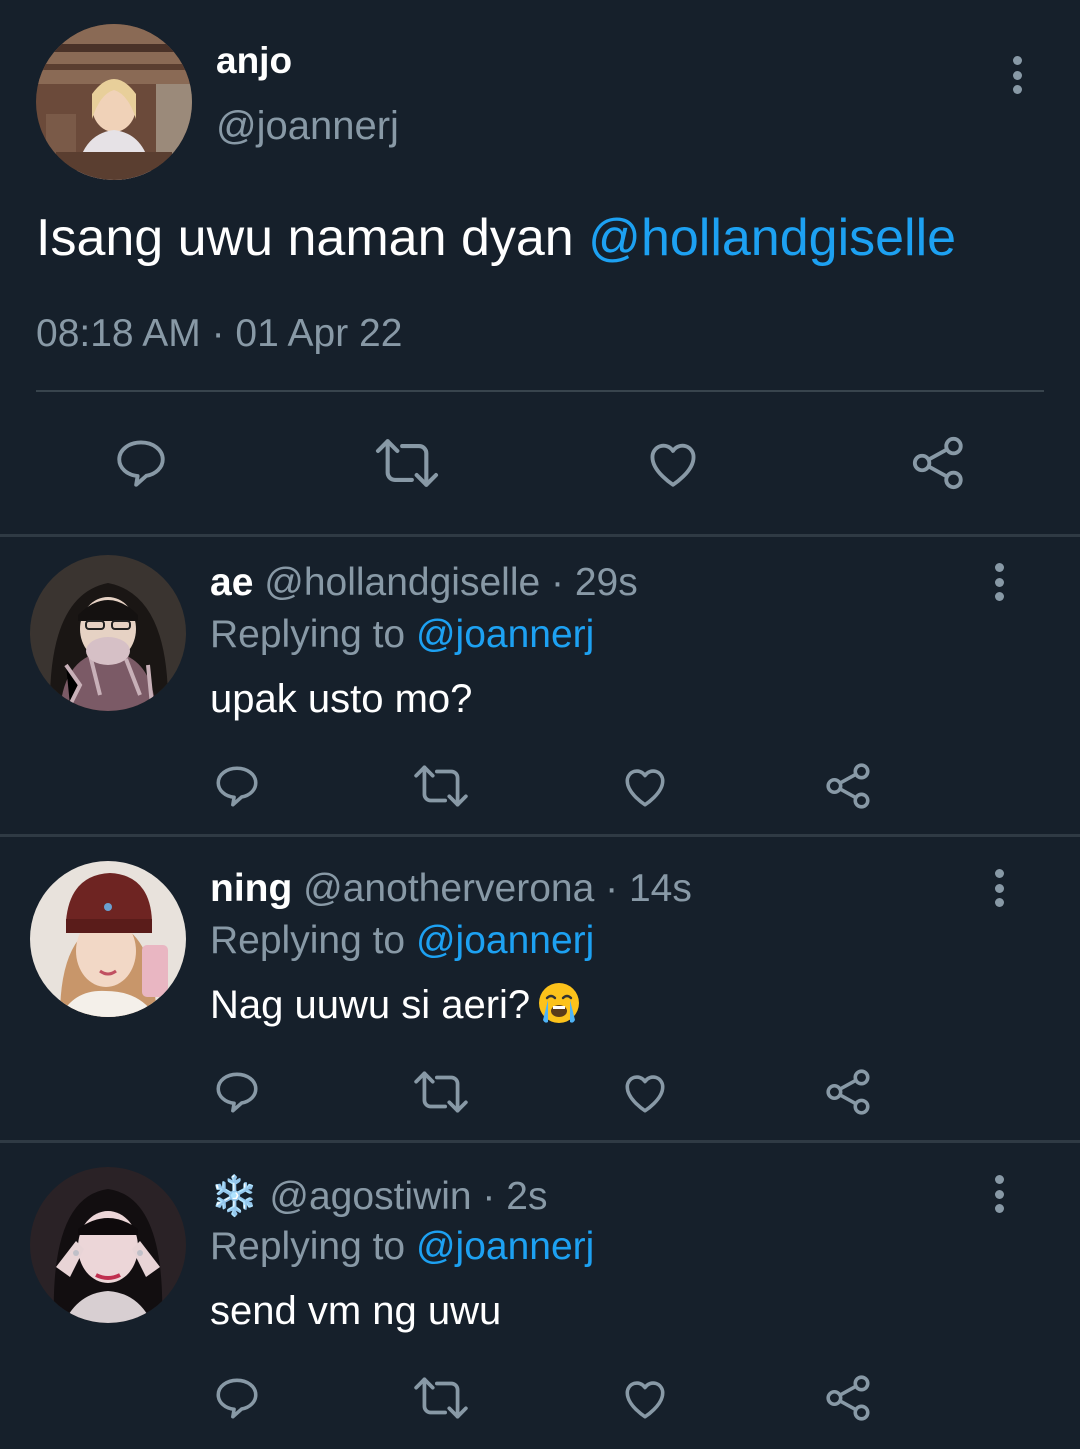  What do you see at coordinates (307, 126) in the screenshot?
I see `author-handle: @joannerj` at bounding box center [307, 126].